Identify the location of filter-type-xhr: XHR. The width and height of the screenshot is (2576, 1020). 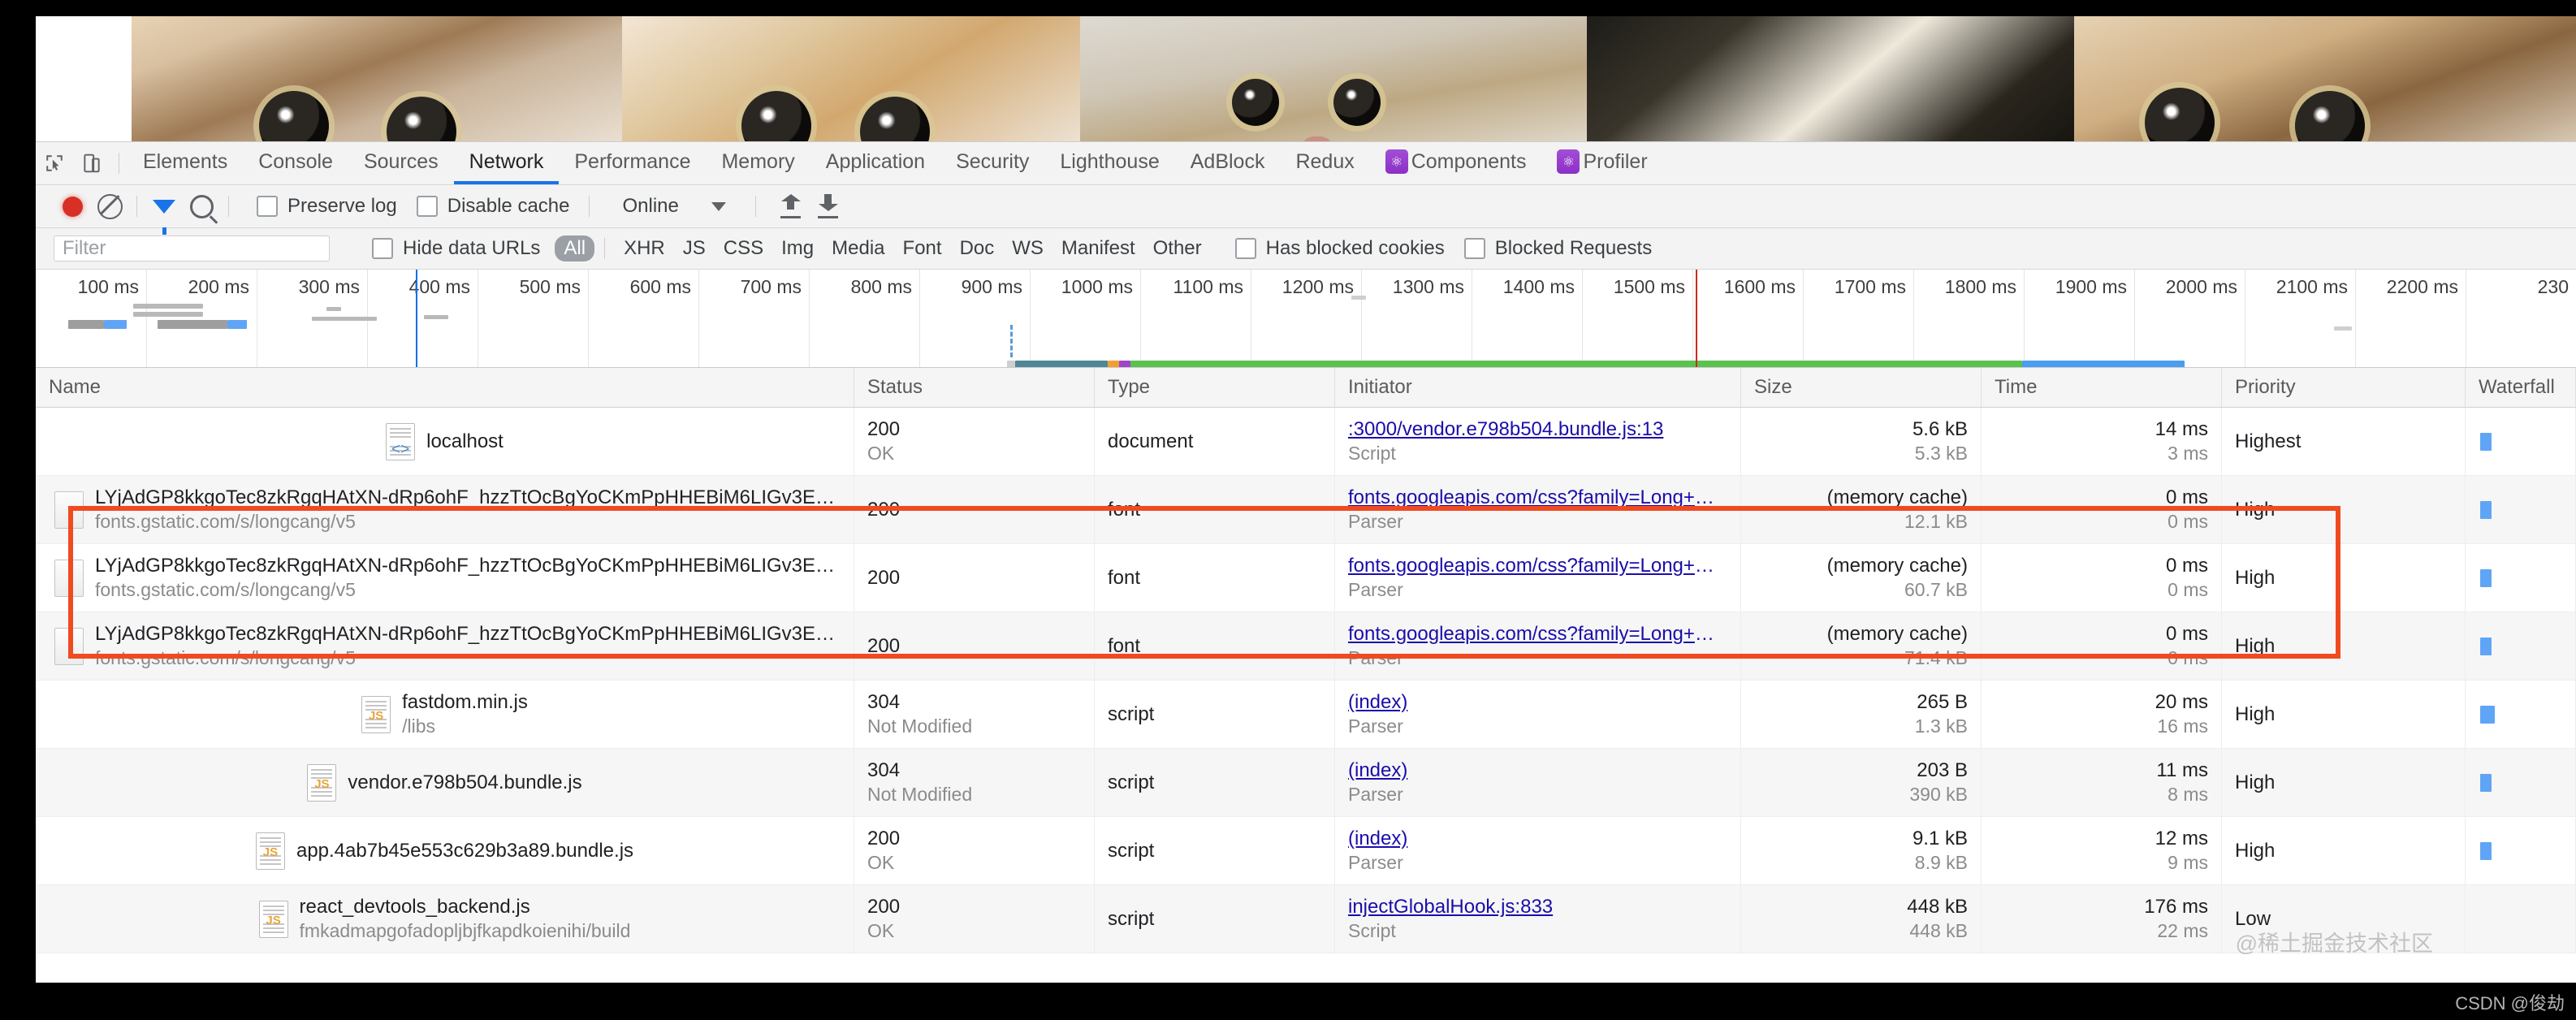
(645, 249).